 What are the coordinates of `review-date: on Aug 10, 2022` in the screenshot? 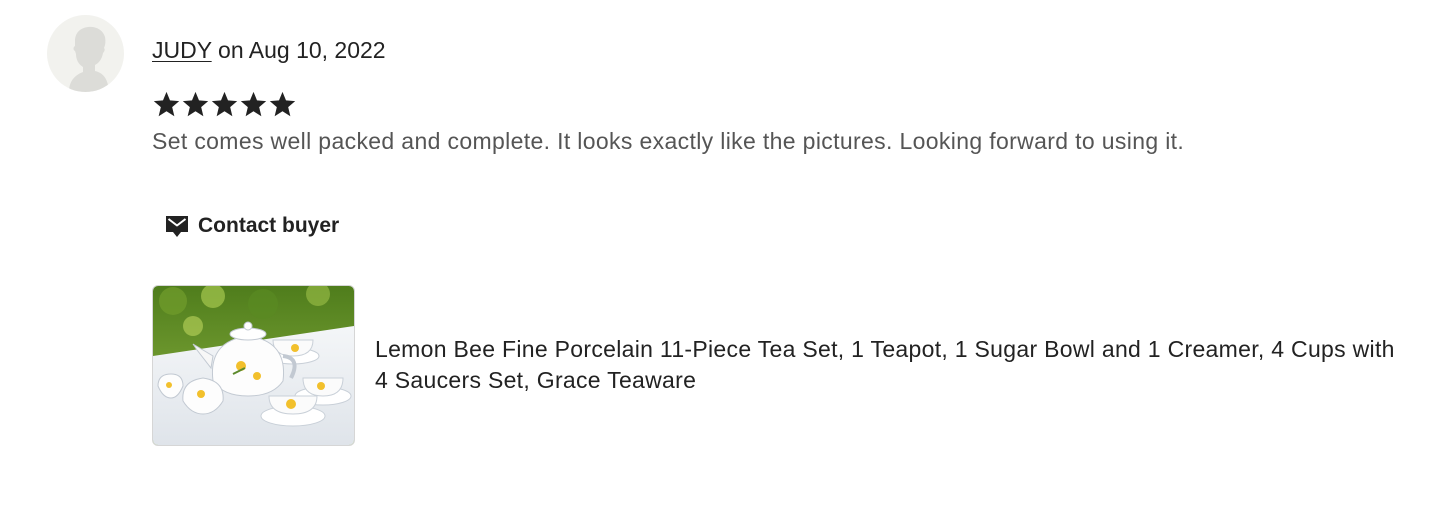 It's located at (298, 50).